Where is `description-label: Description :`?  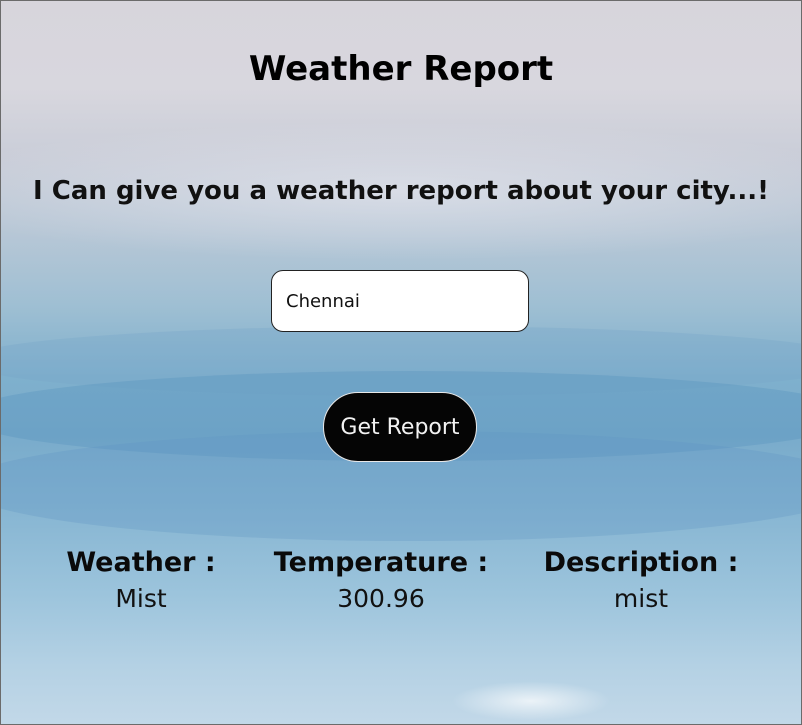
description-label: Description : is located at coordinates (641, 562).